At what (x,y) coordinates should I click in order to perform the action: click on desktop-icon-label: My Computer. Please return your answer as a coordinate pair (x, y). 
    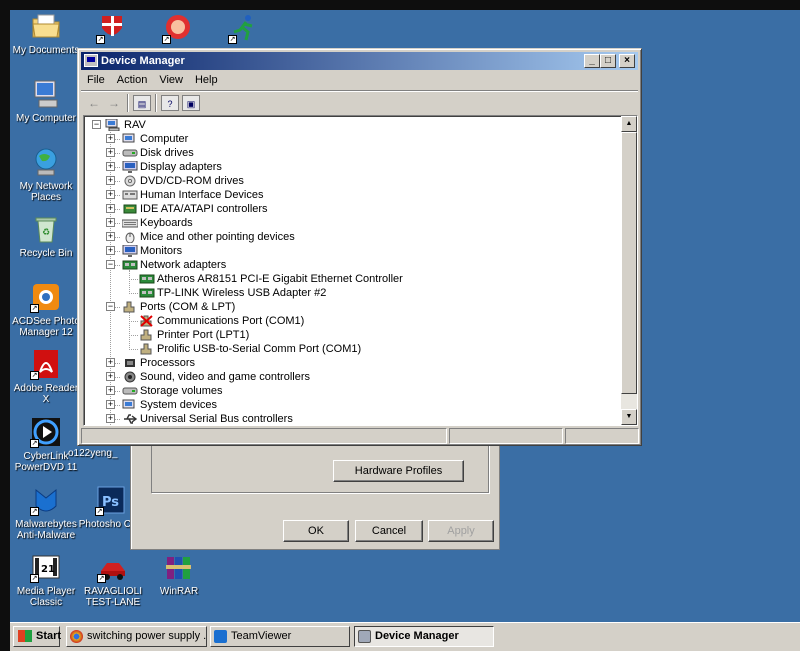
    Looking at the image, I should click on (45, 118).